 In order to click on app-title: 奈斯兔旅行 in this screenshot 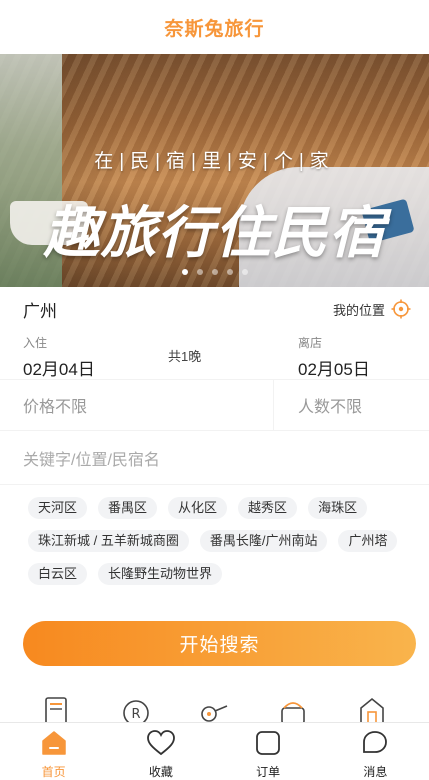, I will do `click(214, 29)`.